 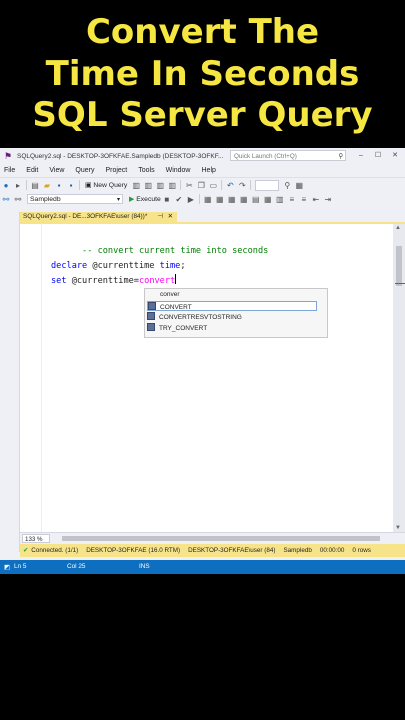 What do you see at coordinates (133, 550) in the screenshot?
I see `status-server: DESKTOP-3OFKFAE (16.0 RTM)` at bounding box center [133, 550].